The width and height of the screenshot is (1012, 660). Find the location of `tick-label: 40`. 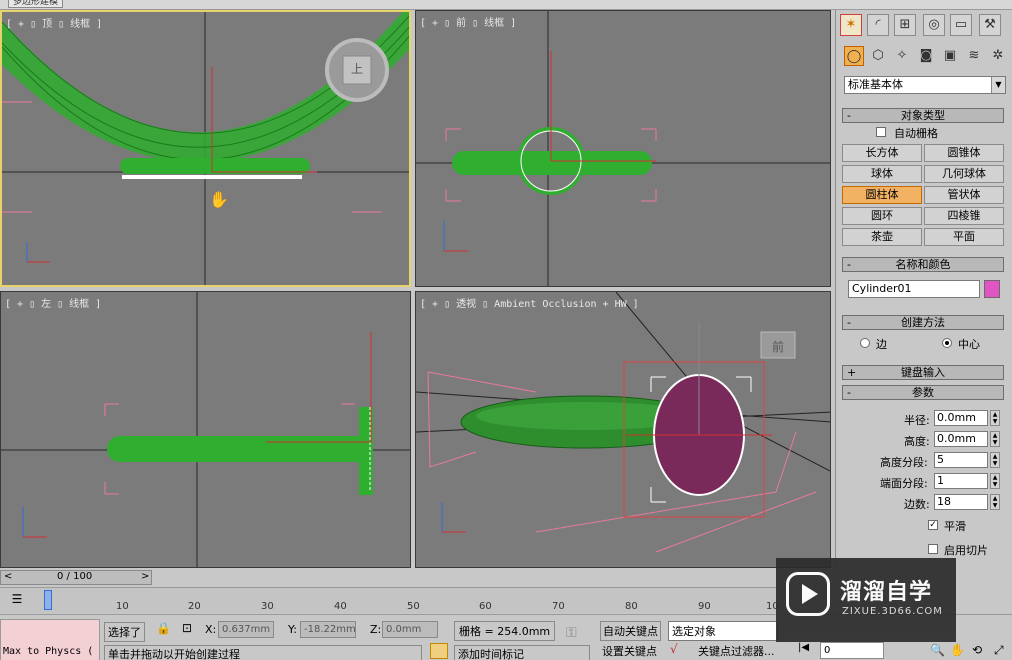

tick-label: 40 is located at coordinates (340, 606).